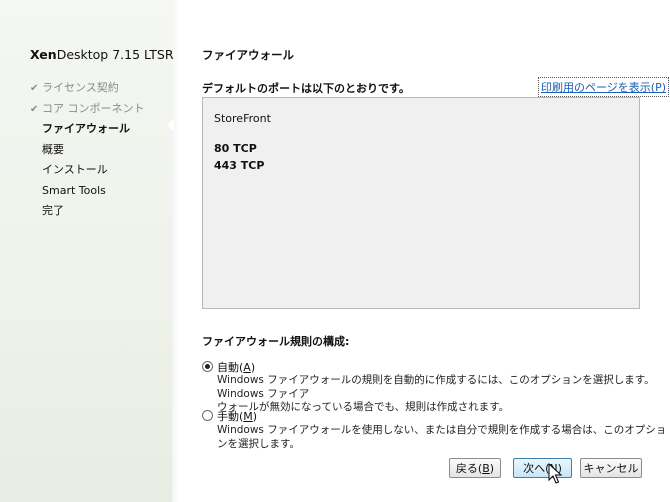  I want to click on print-page-link: 印刷用のページを表示(P), so click(603, 87).